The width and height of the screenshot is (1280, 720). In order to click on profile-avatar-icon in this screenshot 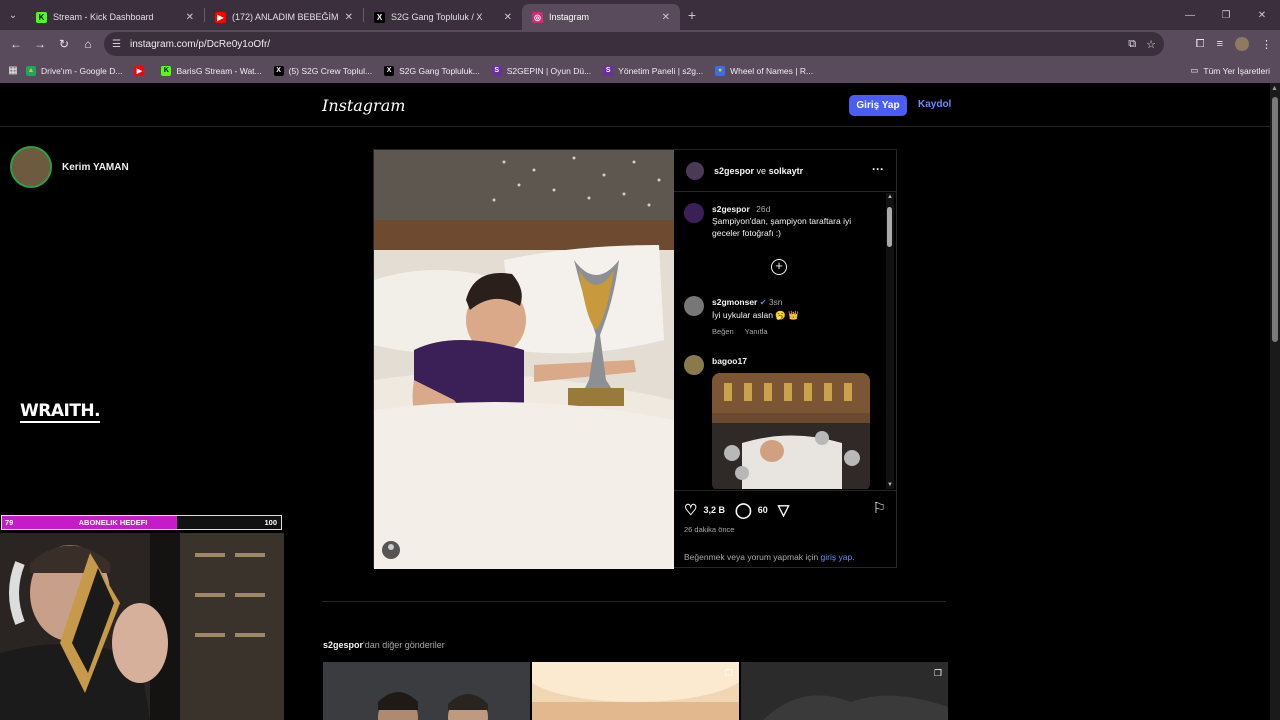, I will do `click(1242, 44)`.